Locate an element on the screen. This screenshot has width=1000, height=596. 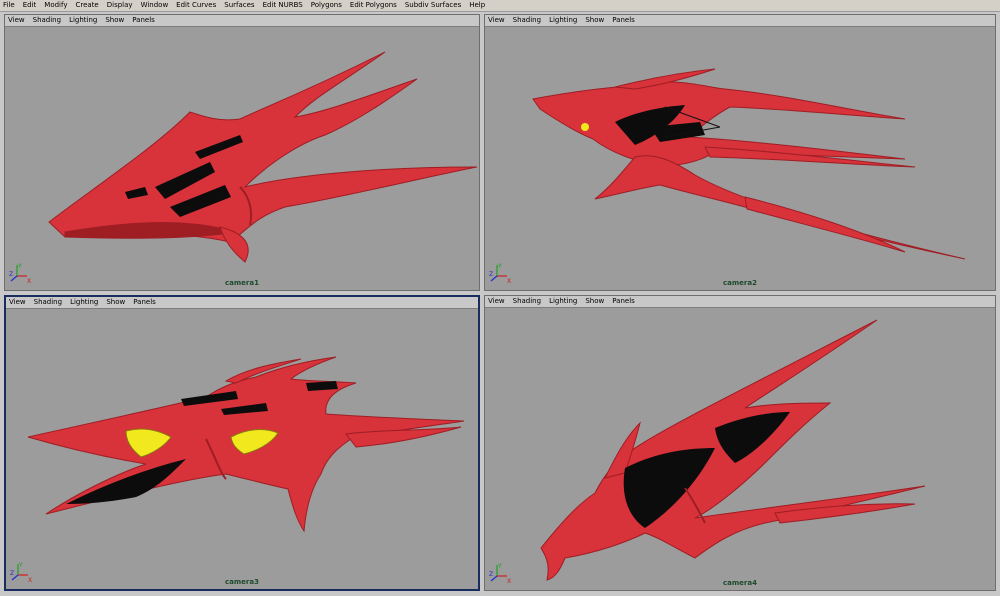
menu-modify: Modify is located at coordinates (55, 5).